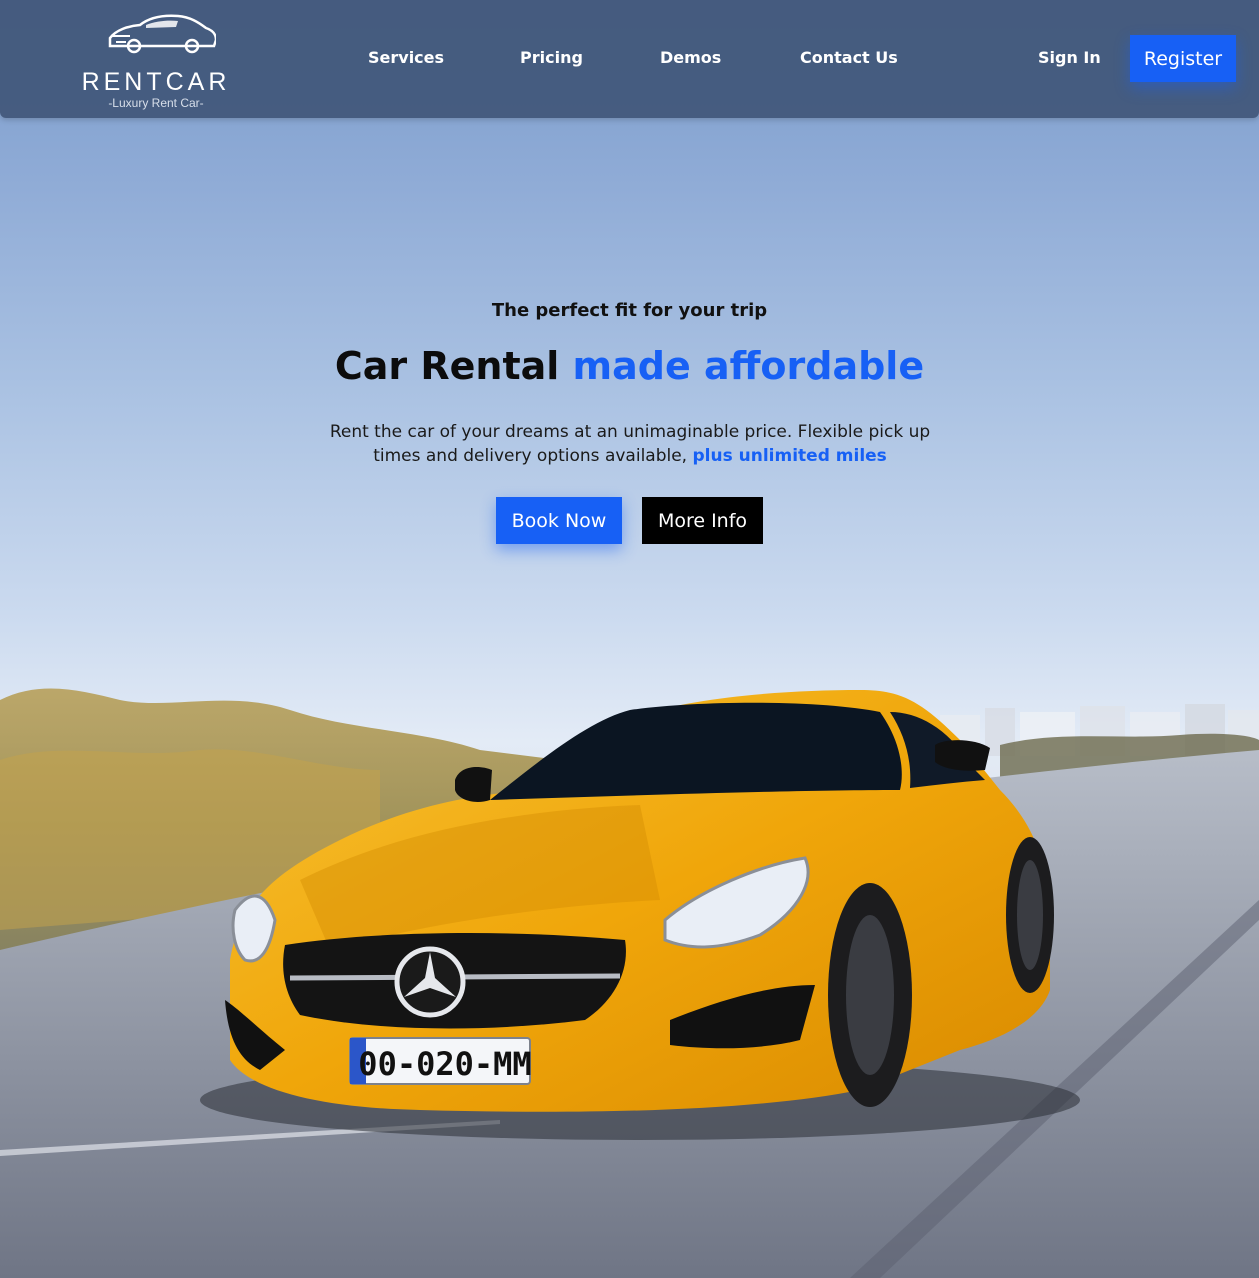  I want to click on more-info-button: More Info, so click(702, 520).